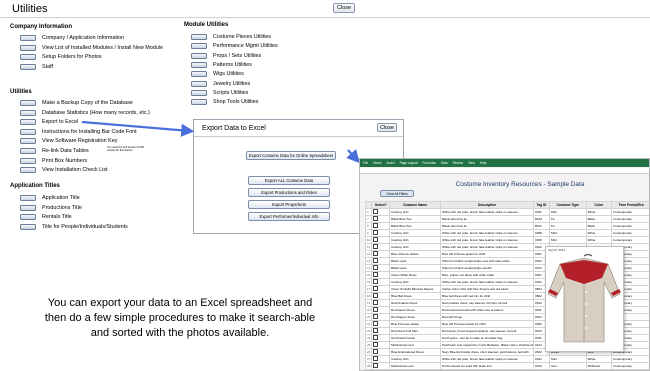  I want to click on table-cell: B510, so click(541, 218).